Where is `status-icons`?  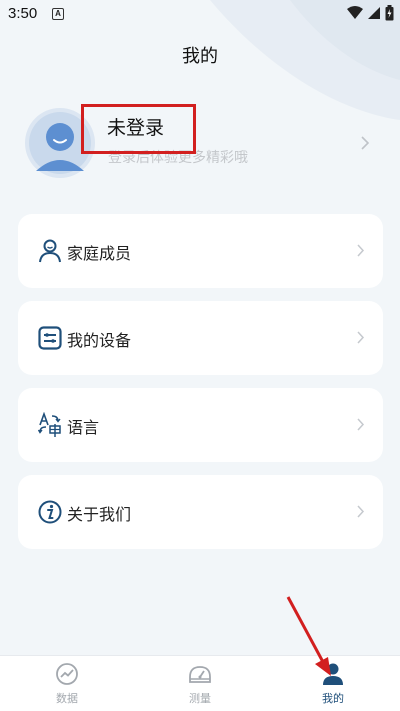 status-icons is located at coordinates (370, 13).